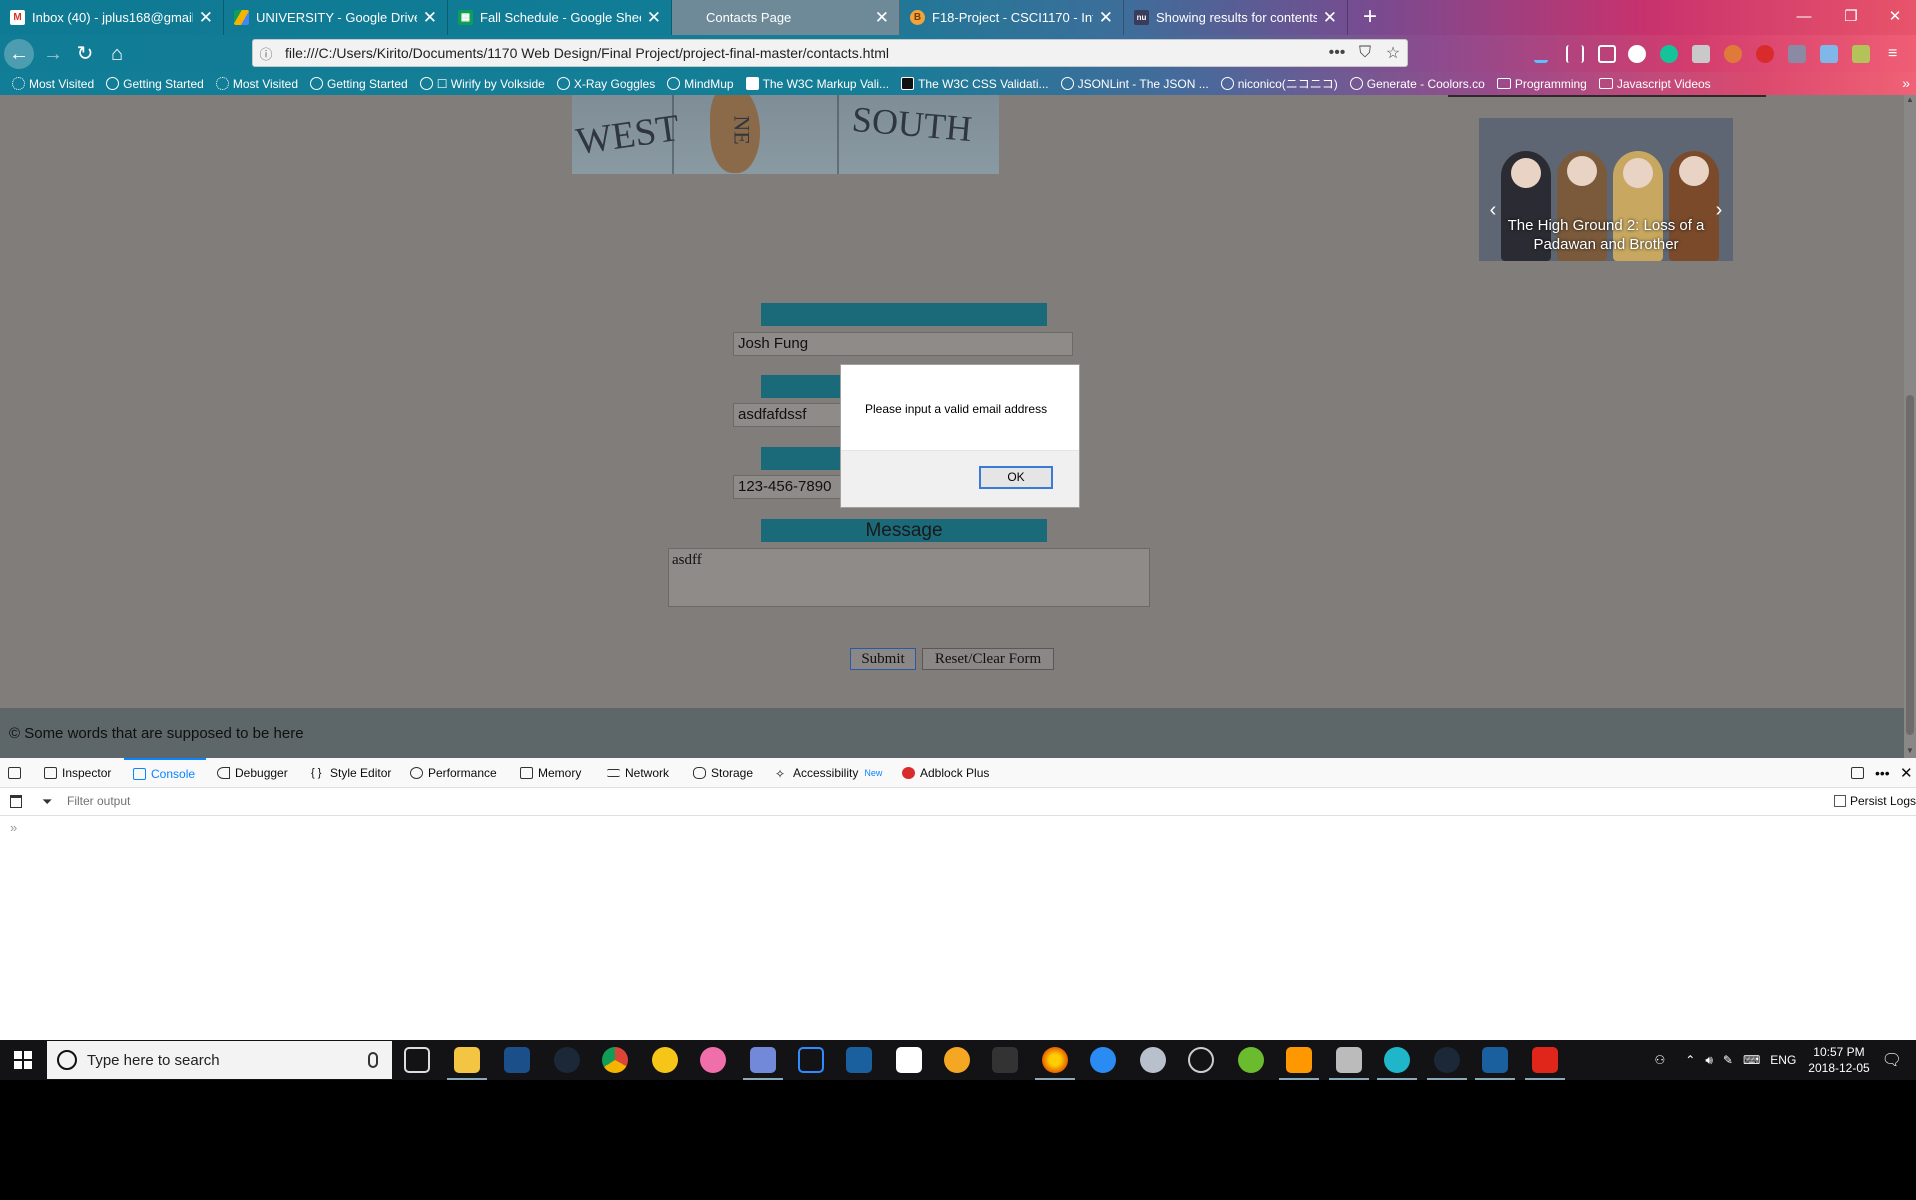 Image resolution: width=1916 pixels, height=1200 pixels. I want to click on tab-search-results: nu Showing results for contents o ✕, so click(1236, 17).